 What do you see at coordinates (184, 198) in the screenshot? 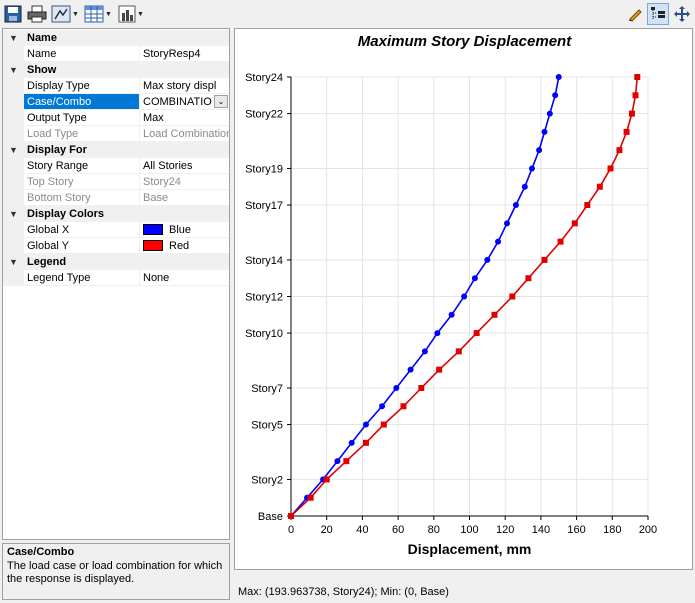
I see `prop-value: Base` at bounding box center [184, 198].